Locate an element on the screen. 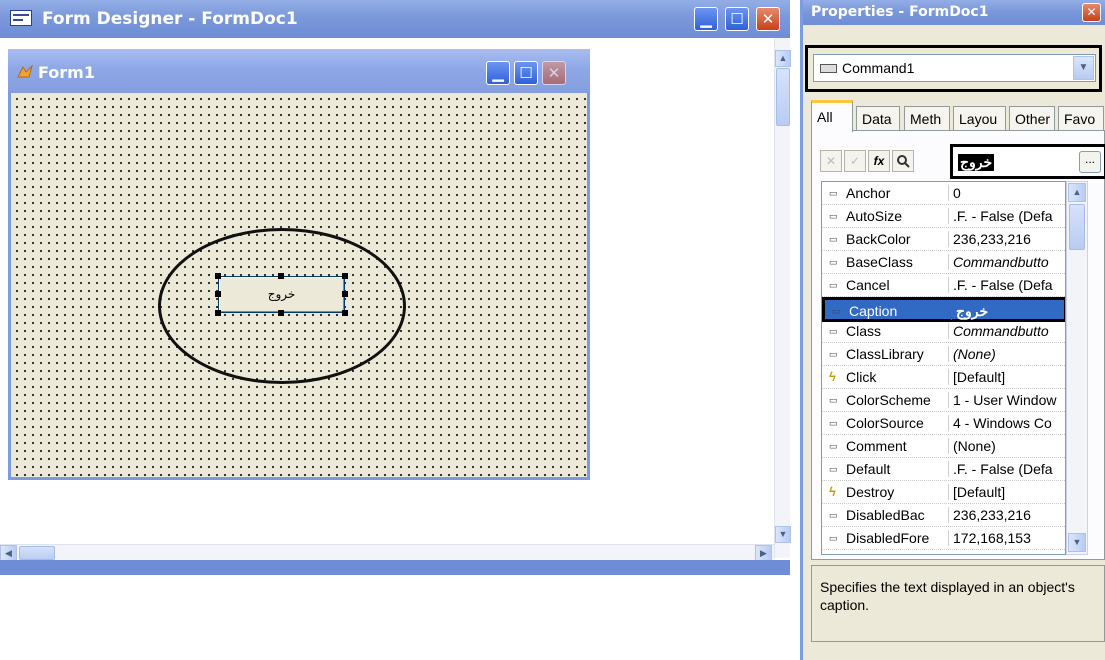  properties-tabs: All Data Meth Layou Other Favo is located at coordinates (958, 116).